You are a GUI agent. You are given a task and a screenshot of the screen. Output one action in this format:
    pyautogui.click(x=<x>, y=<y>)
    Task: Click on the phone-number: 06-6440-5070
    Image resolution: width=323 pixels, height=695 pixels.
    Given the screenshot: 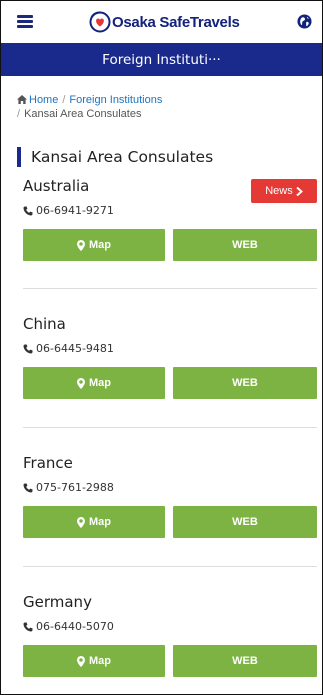 What is the action you would take?
    pyautogui.click(x=68, y=626)
    